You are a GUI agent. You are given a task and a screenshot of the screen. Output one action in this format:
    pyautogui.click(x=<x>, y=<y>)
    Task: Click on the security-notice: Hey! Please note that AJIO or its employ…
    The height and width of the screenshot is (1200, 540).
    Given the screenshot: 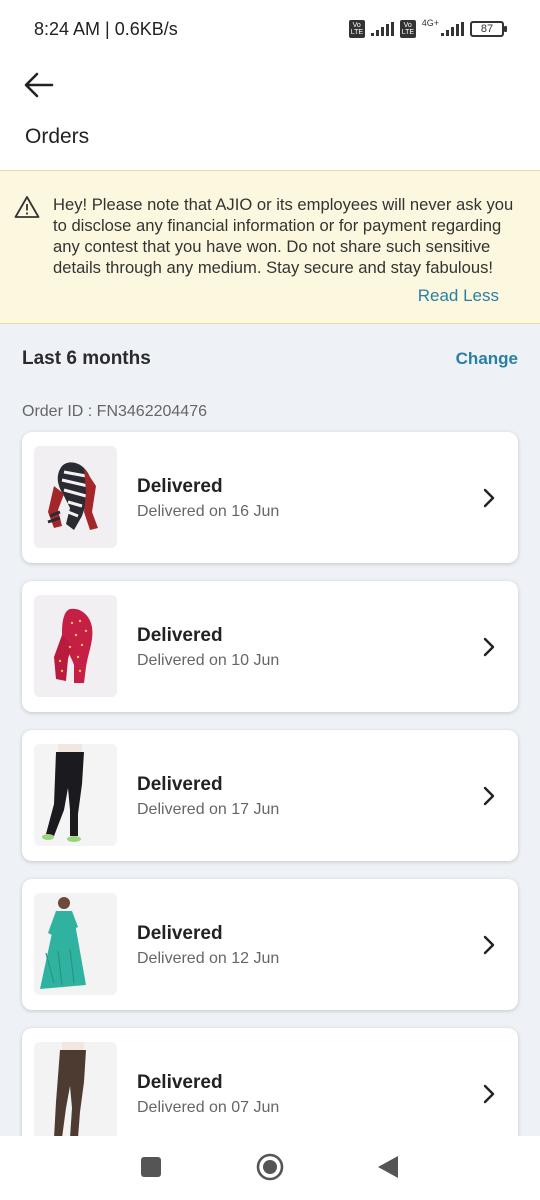 What is the action you would take?
    pyautogui.click(x=270, y=247)
    